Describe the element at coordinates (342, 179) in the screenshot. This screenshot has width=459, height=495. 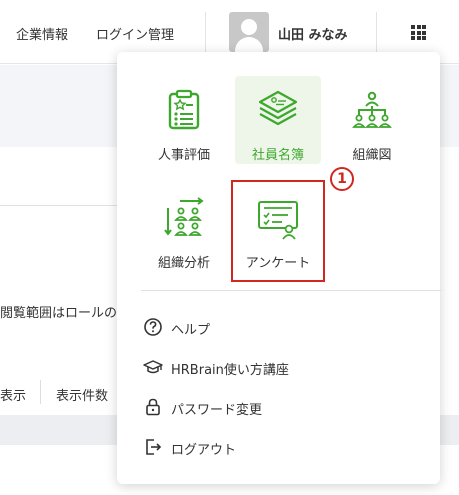
I see `step-badge: 1` at that location.